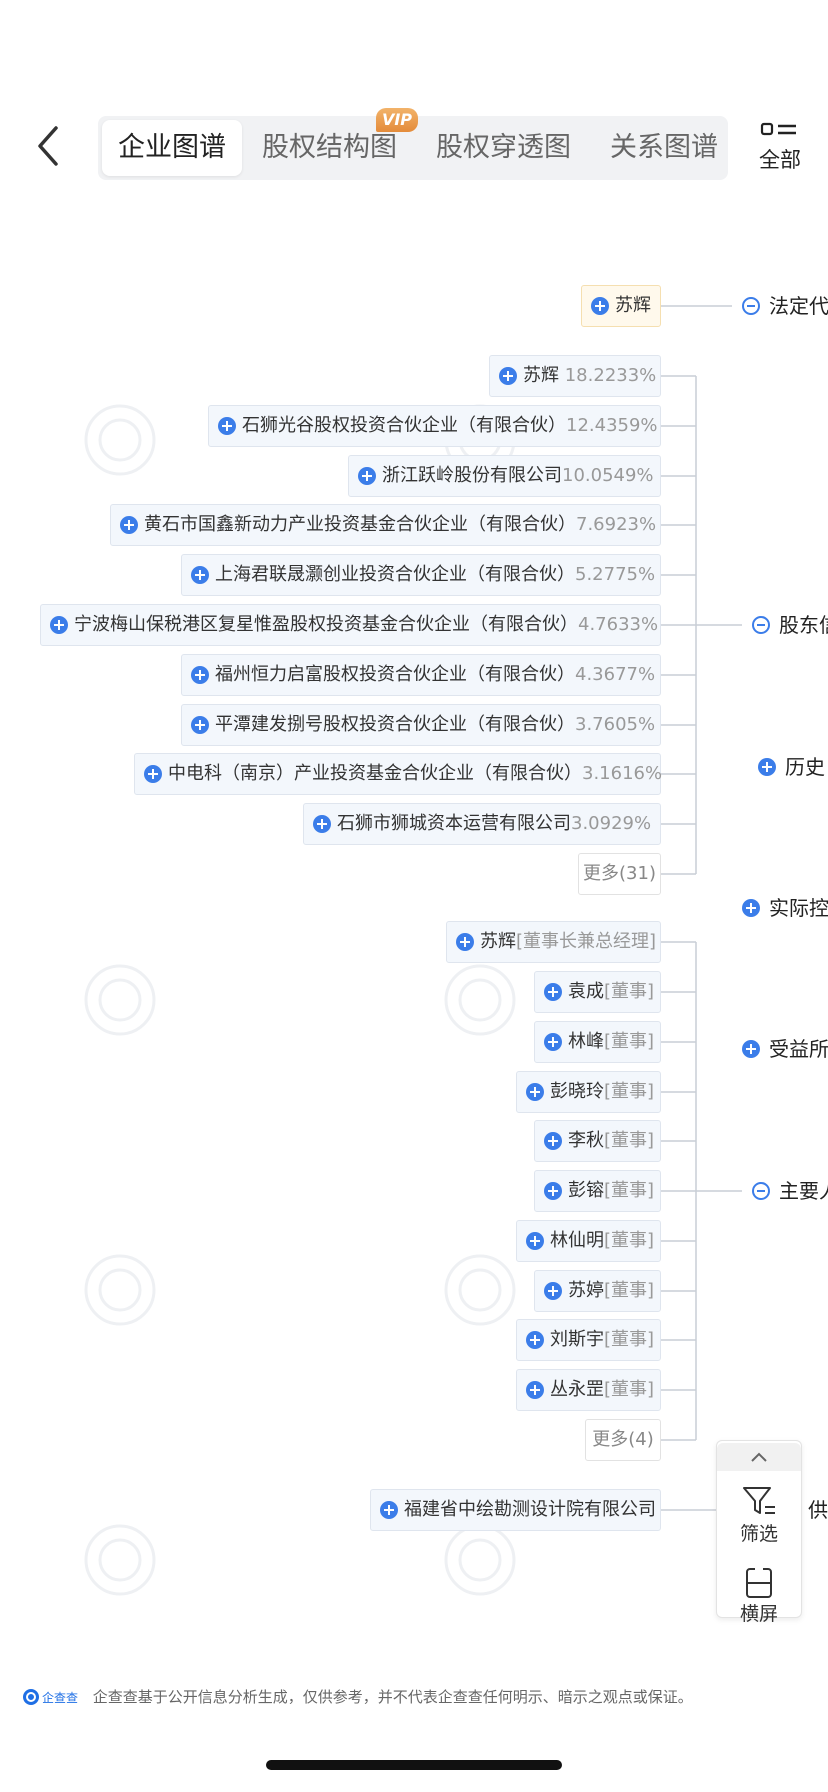 This screenshot has height=1792, width=828. I want to click on person-node: 彭晓玲[董事], so click(588, 1092).